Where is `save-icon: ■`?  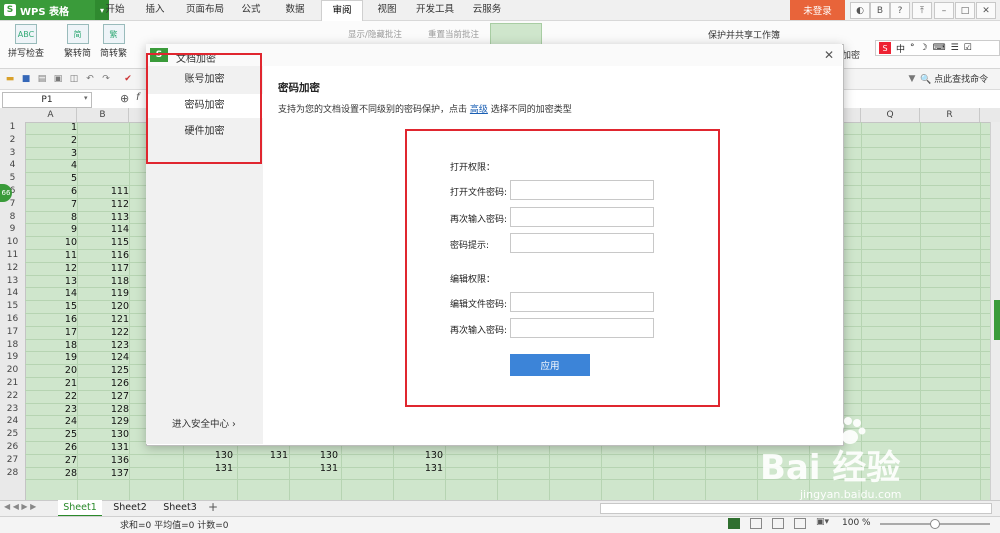 save-icon: ■ is located at coordinates (26, 78).